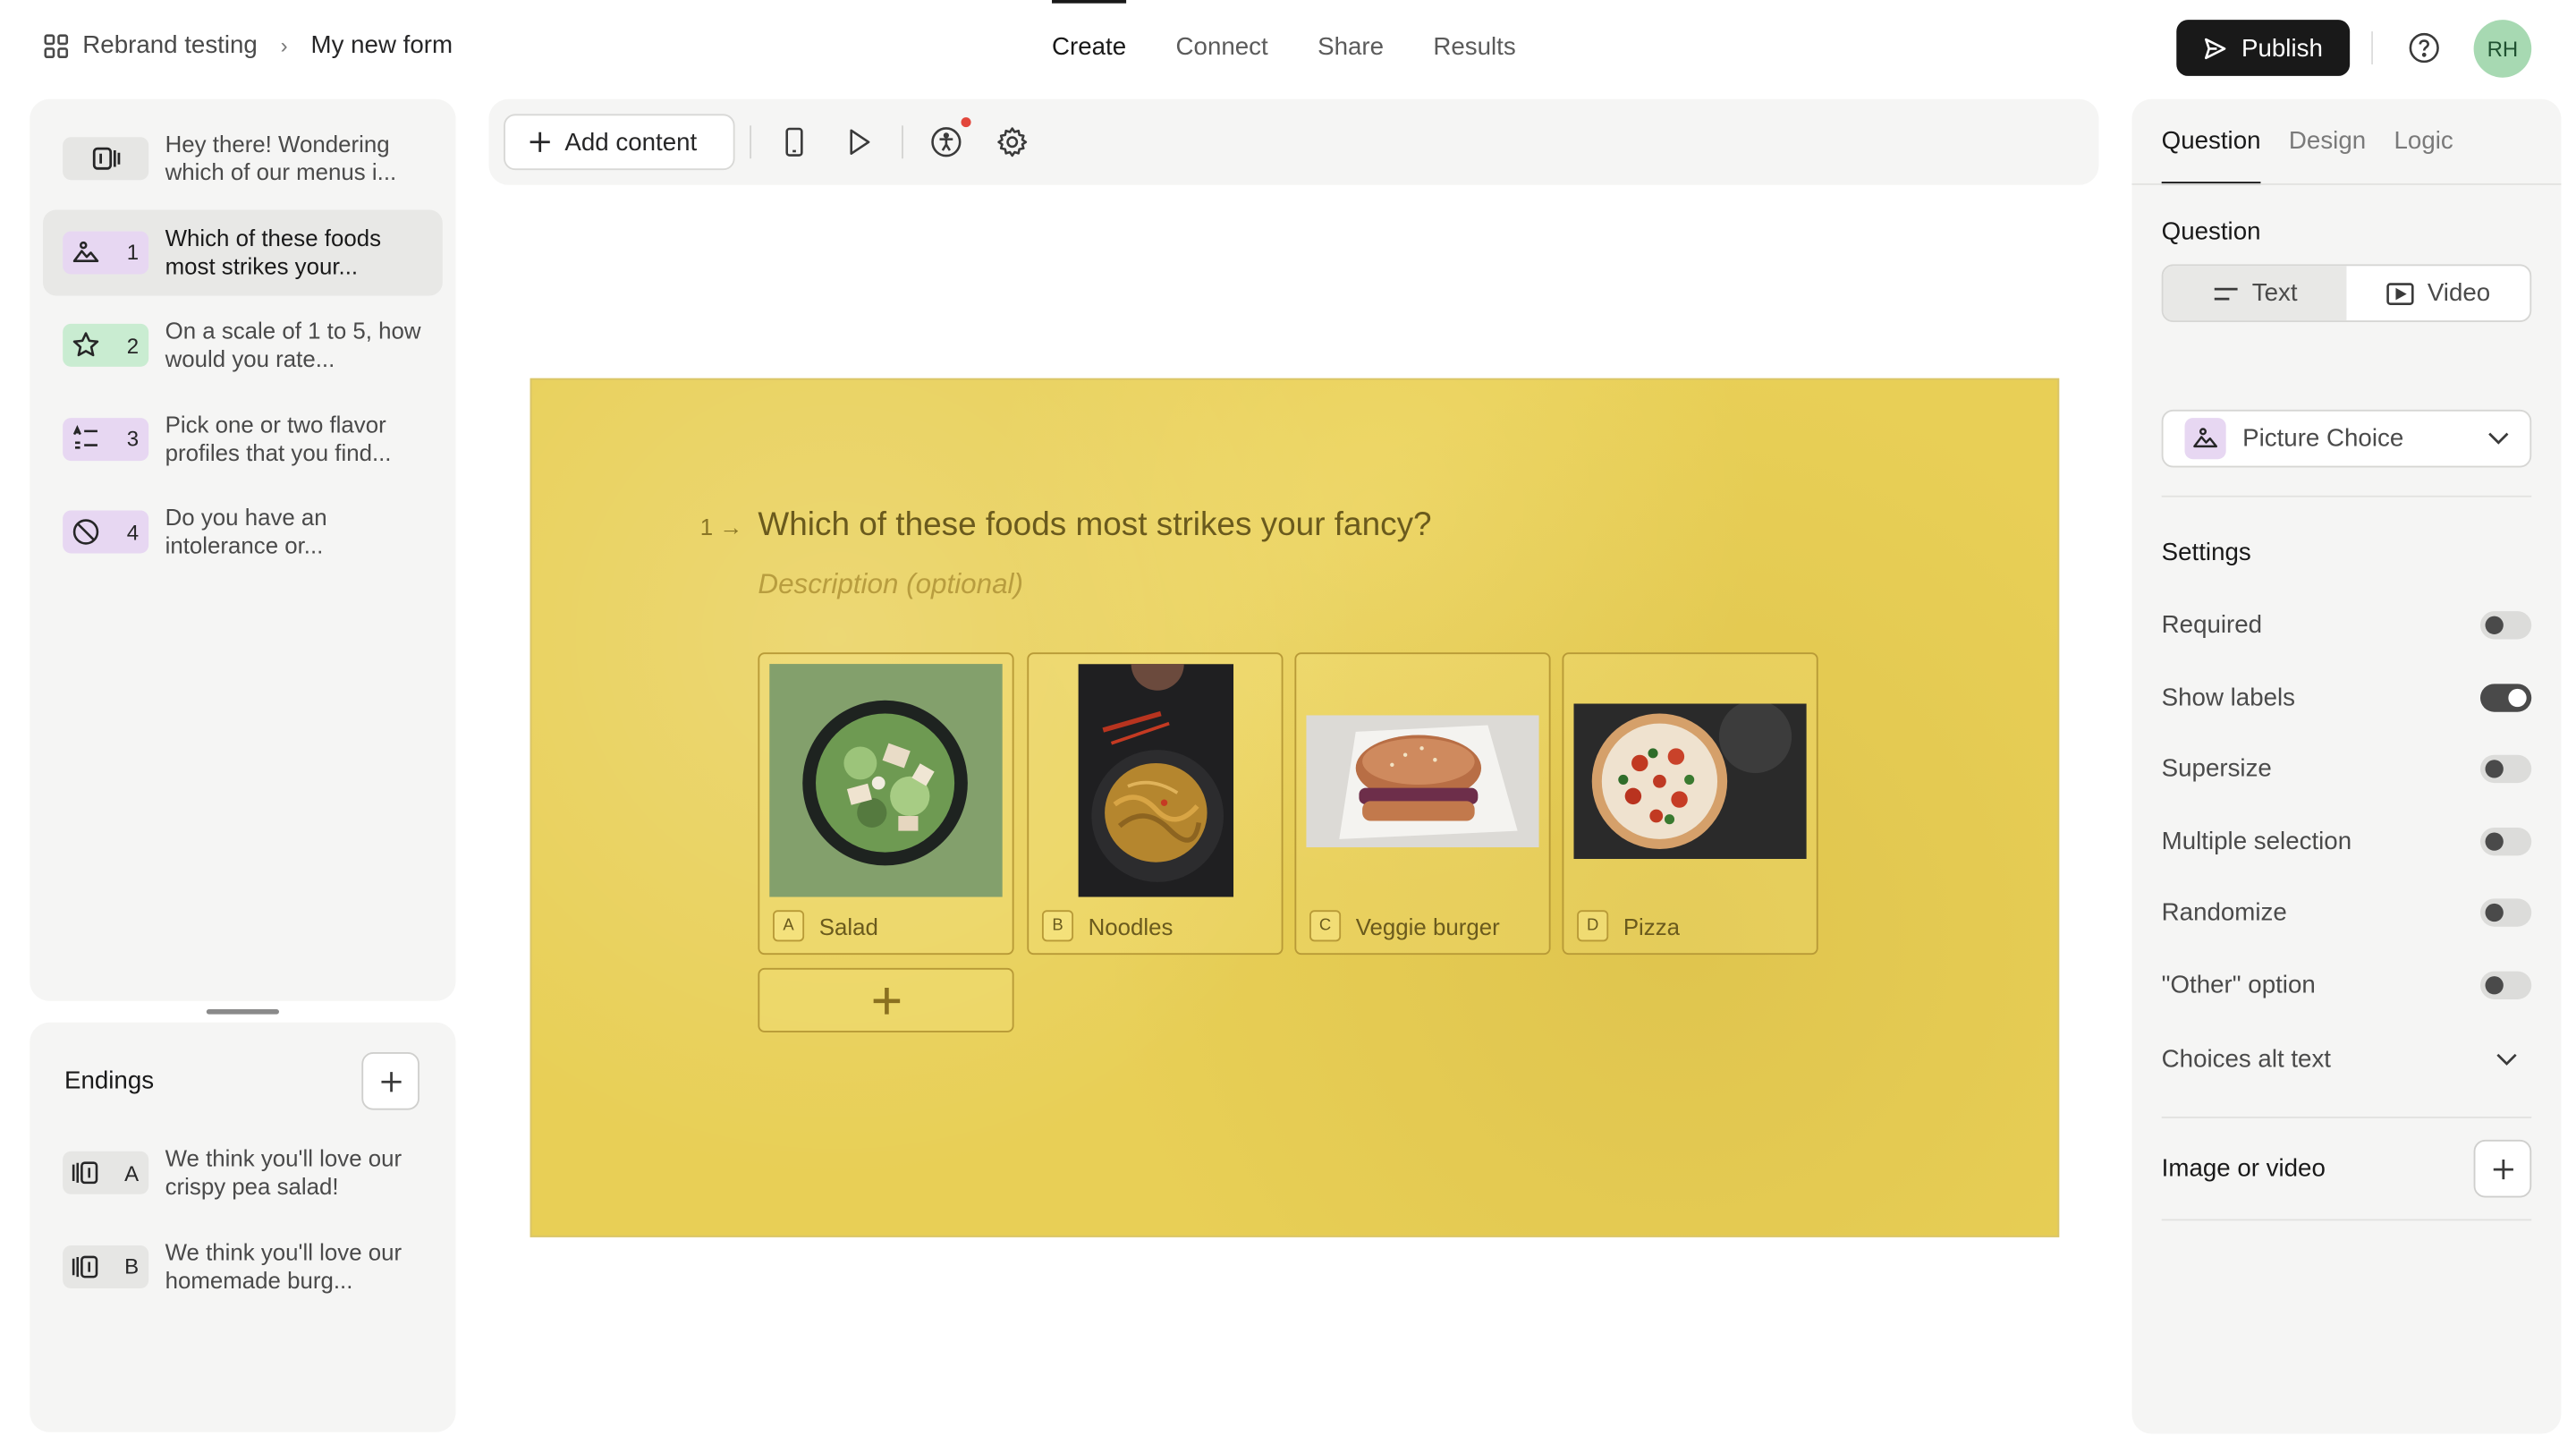 The width and height of the screenshot is (2576, 1453). I want to click on choice-card-pizza: D Pizza, so click(1690, 804).